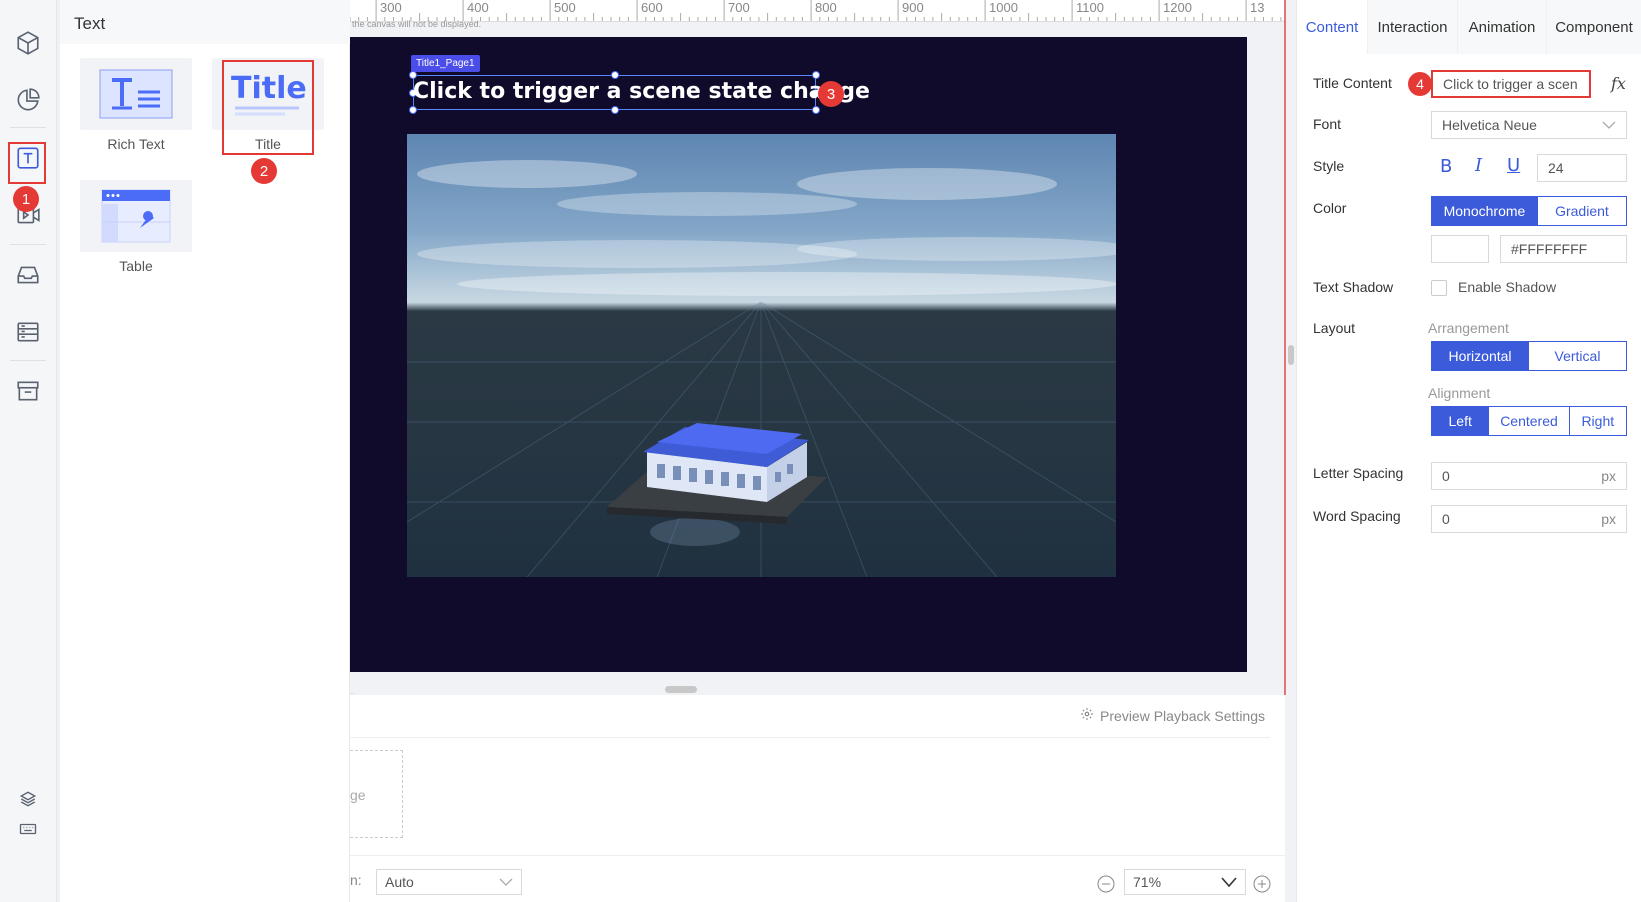 The width and height of the screenshot is (1641, 902). Describe the element at coordinates (641, 91) in the screenshot. I see `canvas-title-text: Click to trigger a scene state change` at that location.